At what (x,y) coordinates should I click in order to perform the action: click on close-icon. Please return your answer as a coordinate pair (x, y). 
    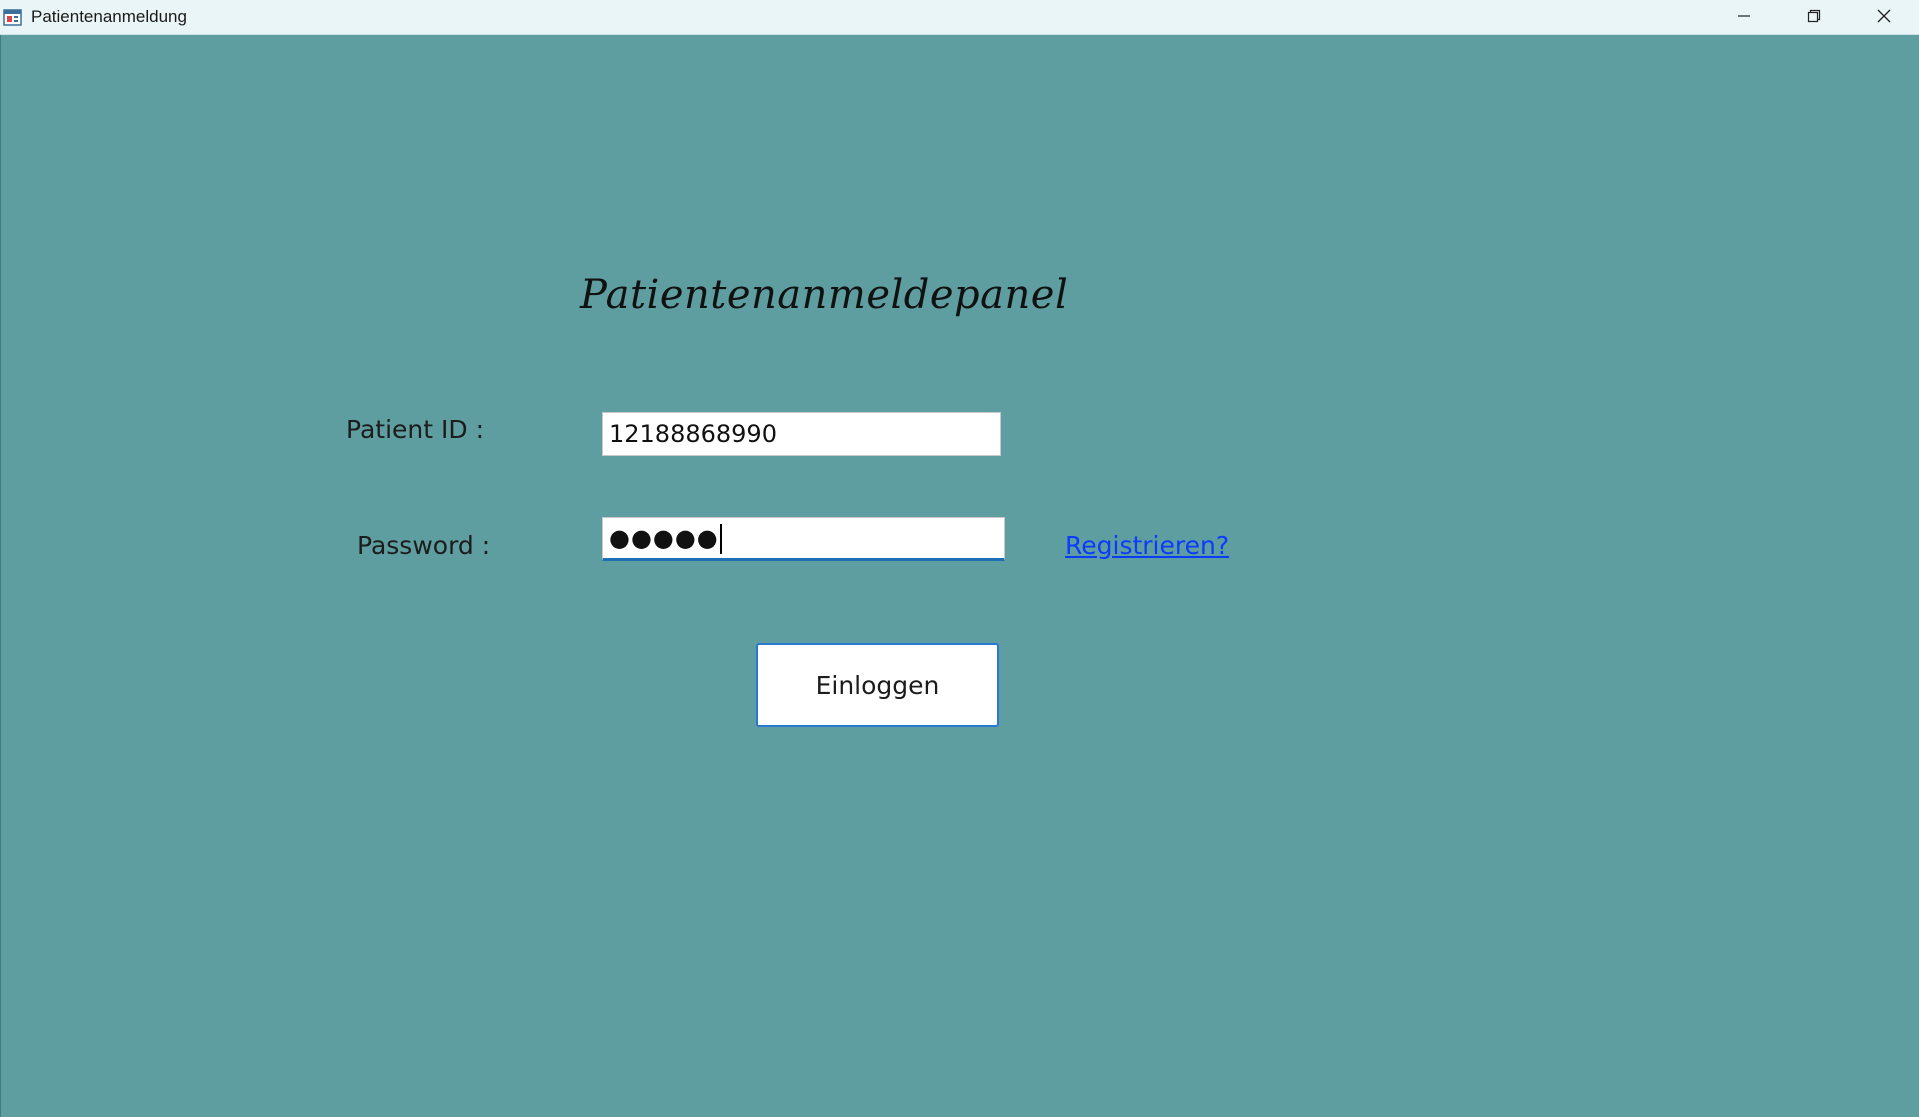
    Looking at the image, I should click on (1884, 17).